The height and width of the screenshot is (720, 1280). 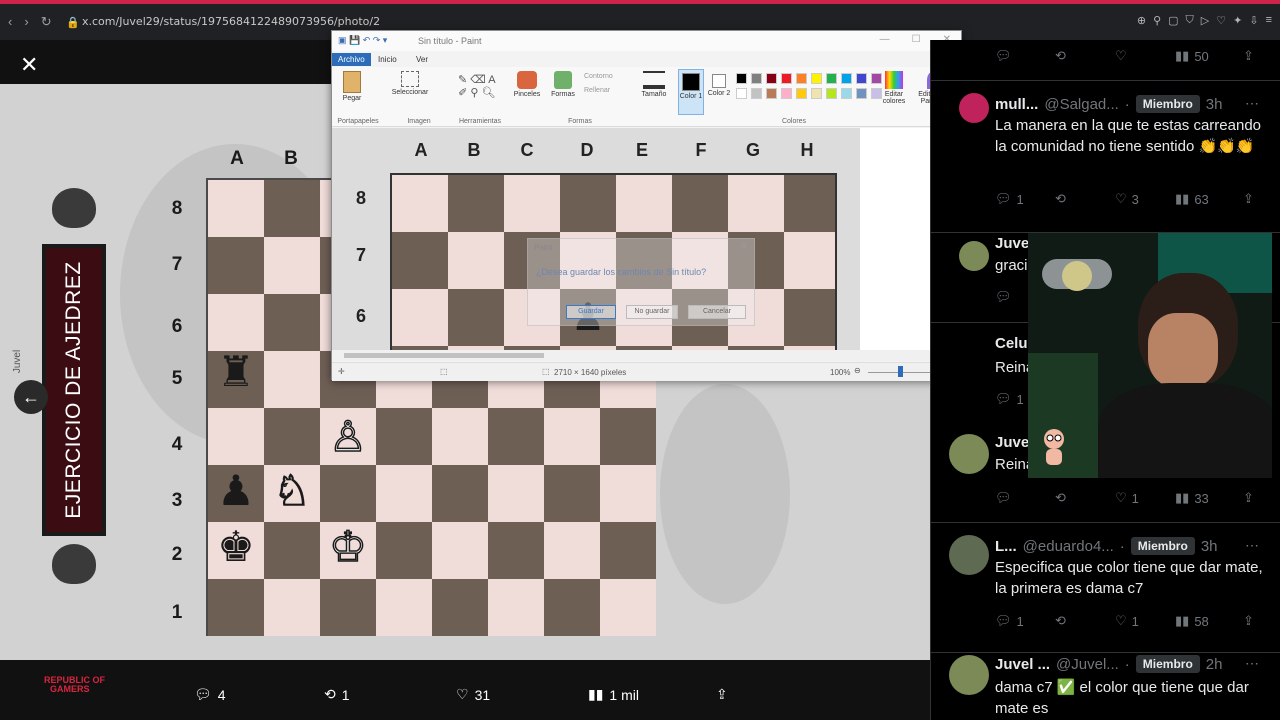 I want to click on color1-button: Color 1, so click(x=691, y=92).